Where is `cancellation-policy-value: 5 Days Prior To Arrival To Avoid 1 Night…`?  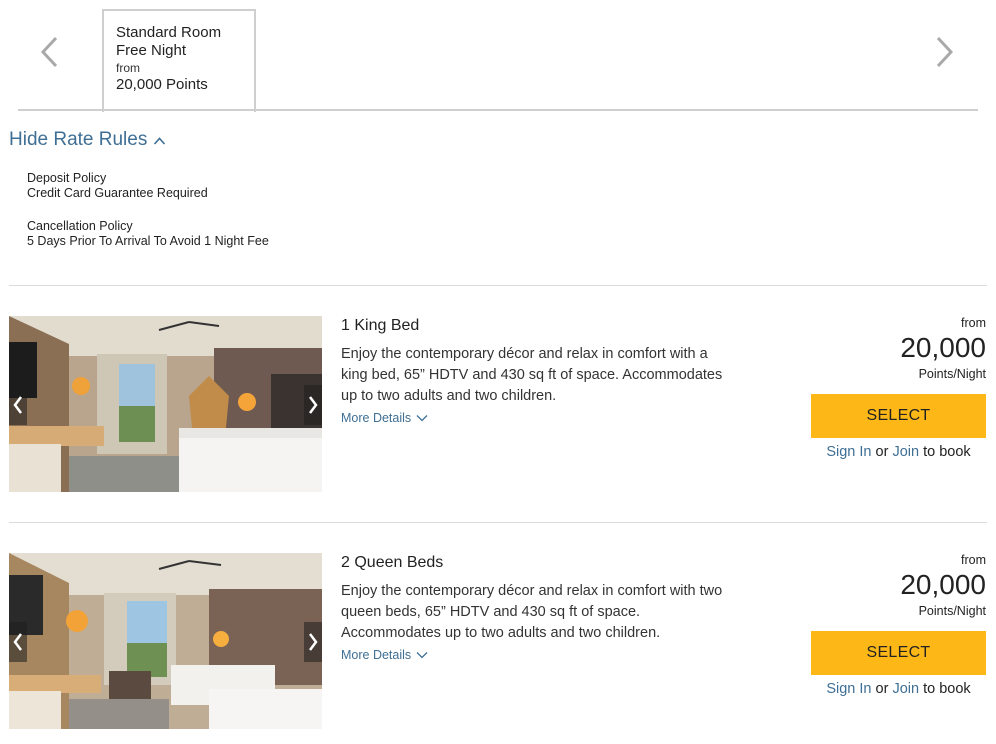 cancellation-policy-value: 5 Days Prior To Arrival To Avoid 1 Night… is located at coordinates (148, 241).